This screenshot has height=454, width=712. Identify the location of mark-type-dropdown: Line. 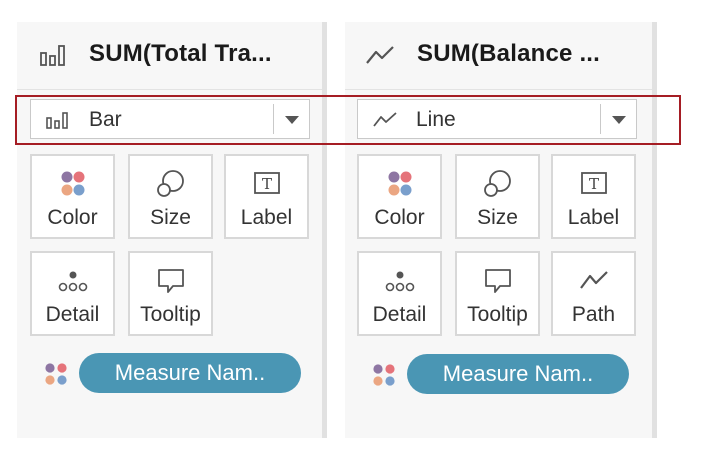
(497, 119).